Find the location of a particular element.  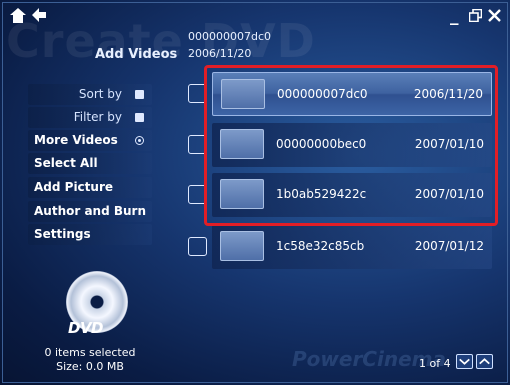

add-picture-button: Add Picture is located at coordinates (90, 187).